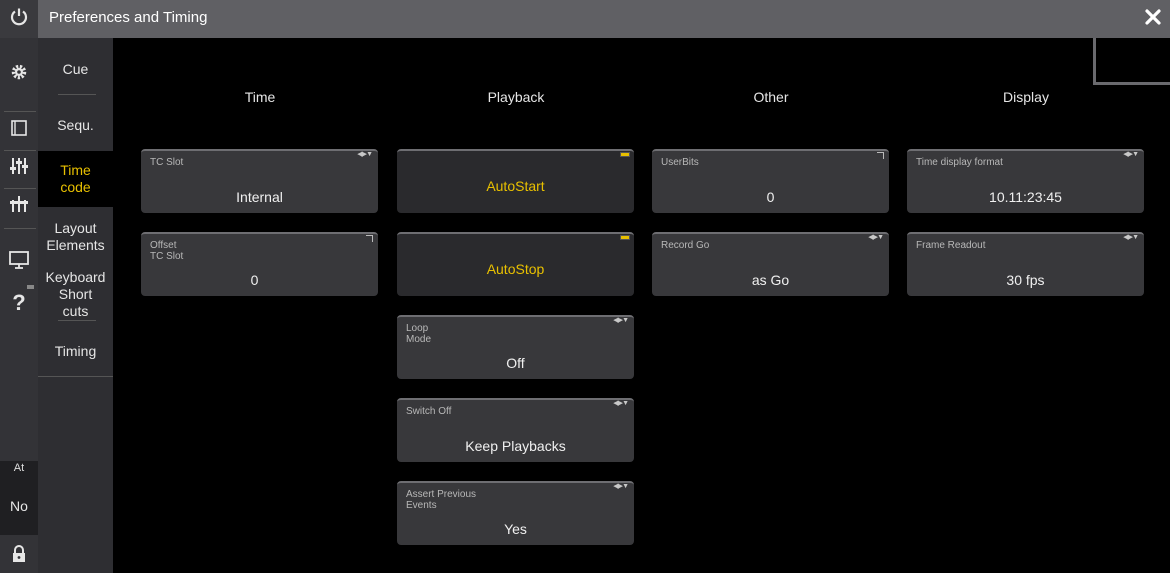 The width and height of the screenshot is (1170, 573). What do you see at coordinates (19, 468) in the screenshot?
I see `at-label: At` at bounding box center [19, 468].